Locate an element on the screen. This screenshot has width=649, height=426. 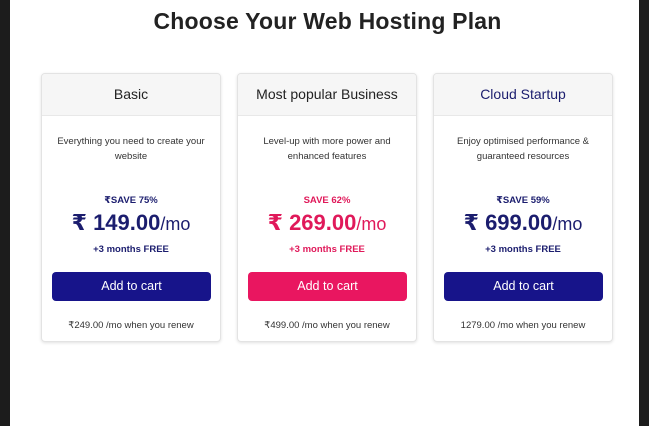
add-to-cart-button-business: Add to cart is located at coordinates (327, 286).